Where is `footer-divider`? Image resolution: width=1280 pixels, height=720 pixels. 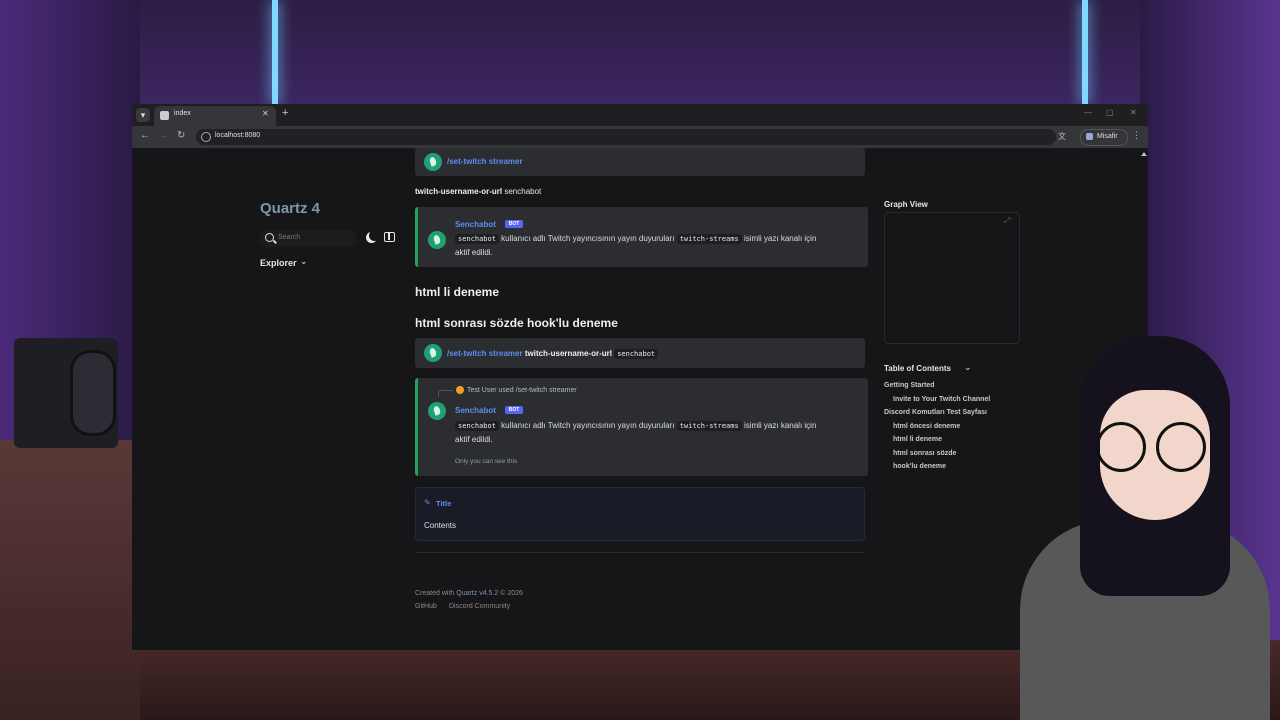
footer-divider is located at coordinates (640, 552).